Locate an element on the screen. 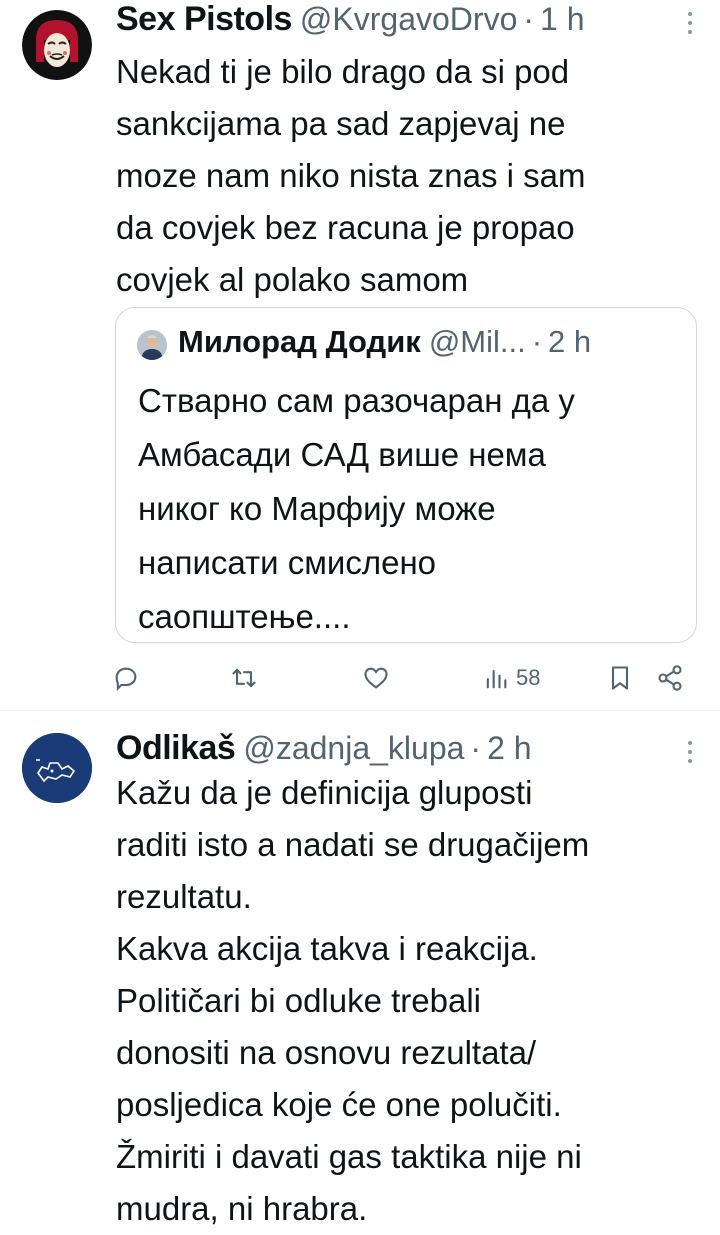 The image size is (720, 1235). tweet-header: Sex Pistols @KvrgavoDrvo · 1 h is located at coordinates (408, 22).